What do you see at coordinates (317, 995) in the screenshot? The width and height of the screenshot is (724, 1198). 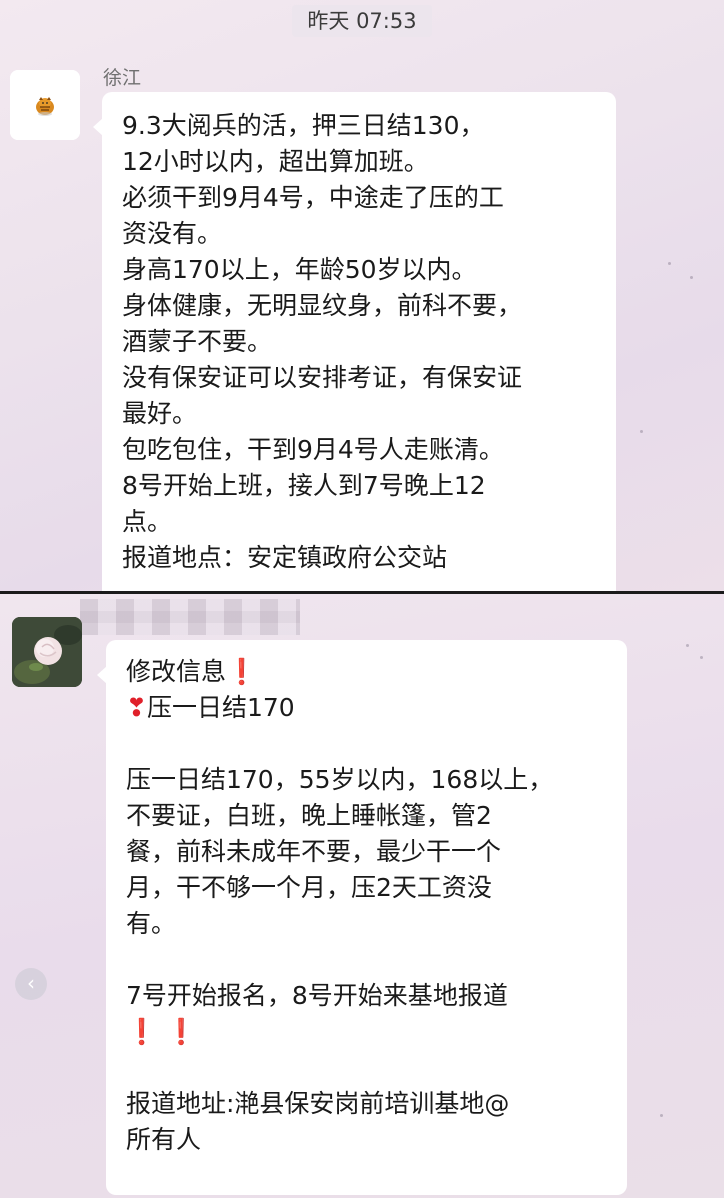 I see `message-line: 7号开始报名，8号开始来基地报道` at bounding box center [317, 995].